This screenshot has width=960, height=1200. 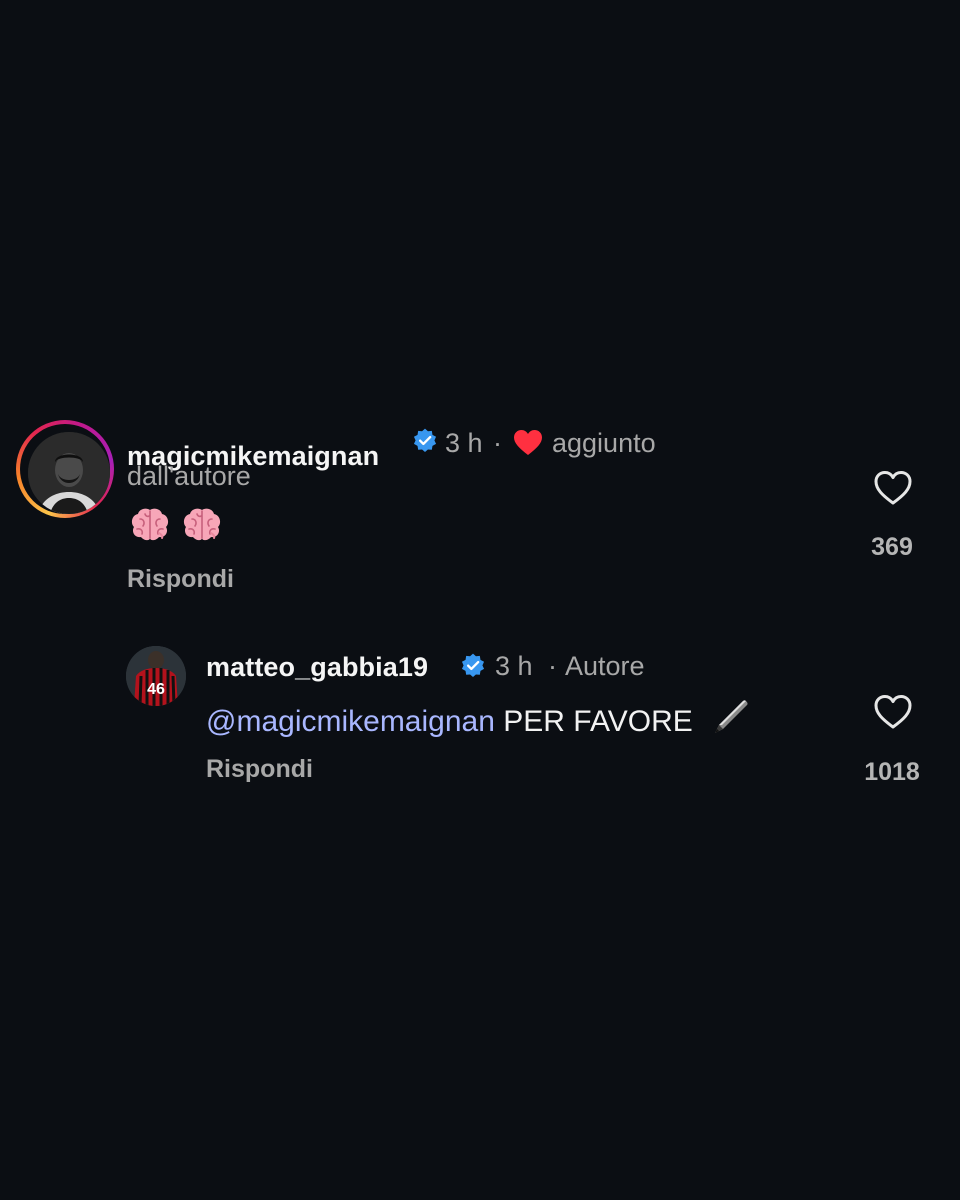 I want to click on comment-text: @magicmikemaignan PER FAVORE, so click(x=479, y=717).